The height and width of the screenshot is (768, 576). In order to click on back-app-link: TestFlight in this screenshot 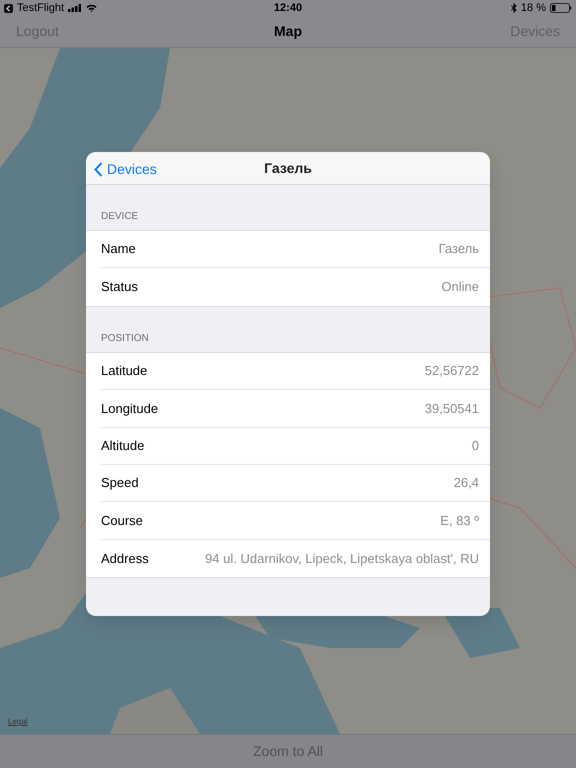, I will do `click(40, 8)`.